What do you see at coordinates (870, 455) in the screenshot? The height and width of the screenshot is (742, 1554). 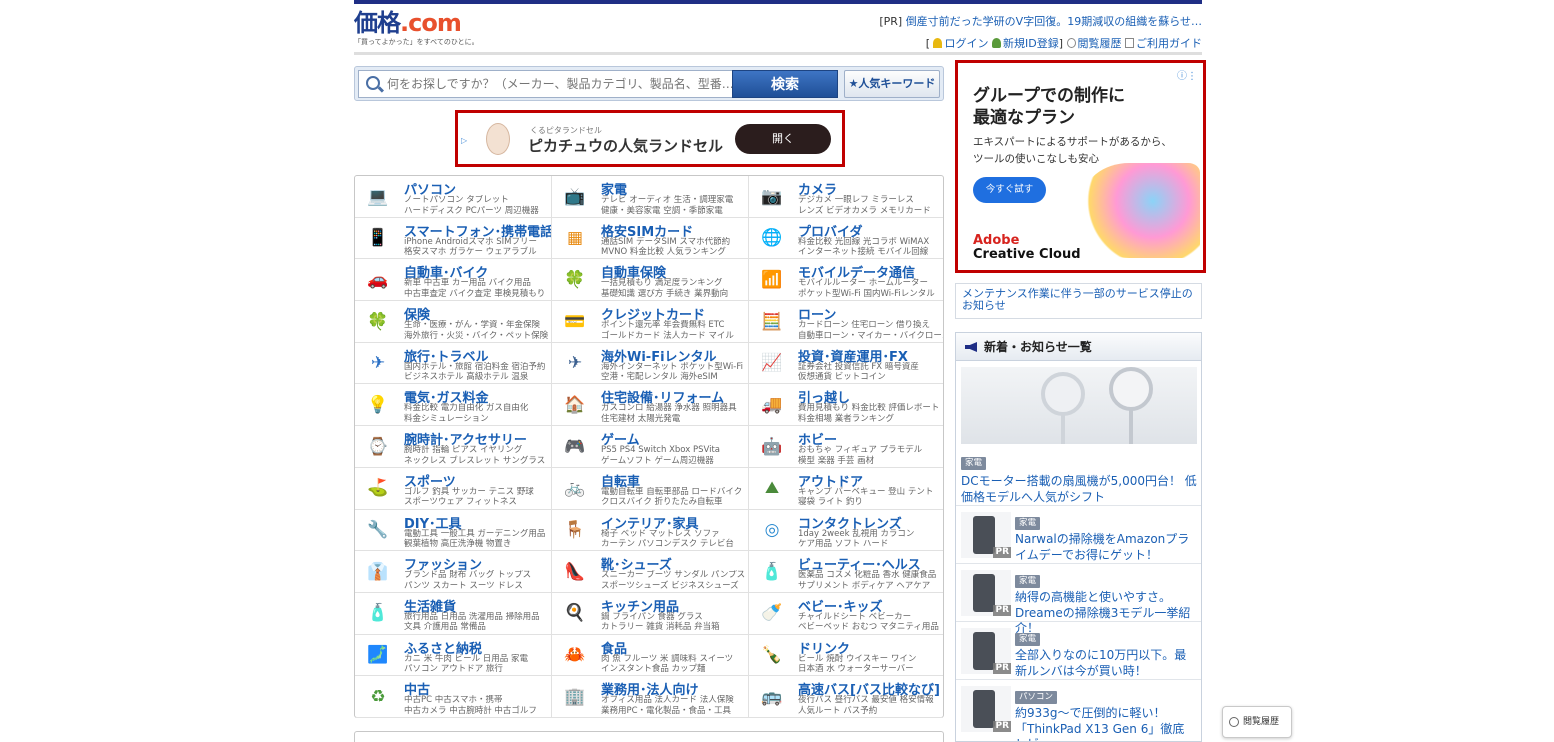 I see `category-subitems: おもちゃ フィギュア プラモデル 模型 楽器 手芸 画材` at bounding box center [870, 455].